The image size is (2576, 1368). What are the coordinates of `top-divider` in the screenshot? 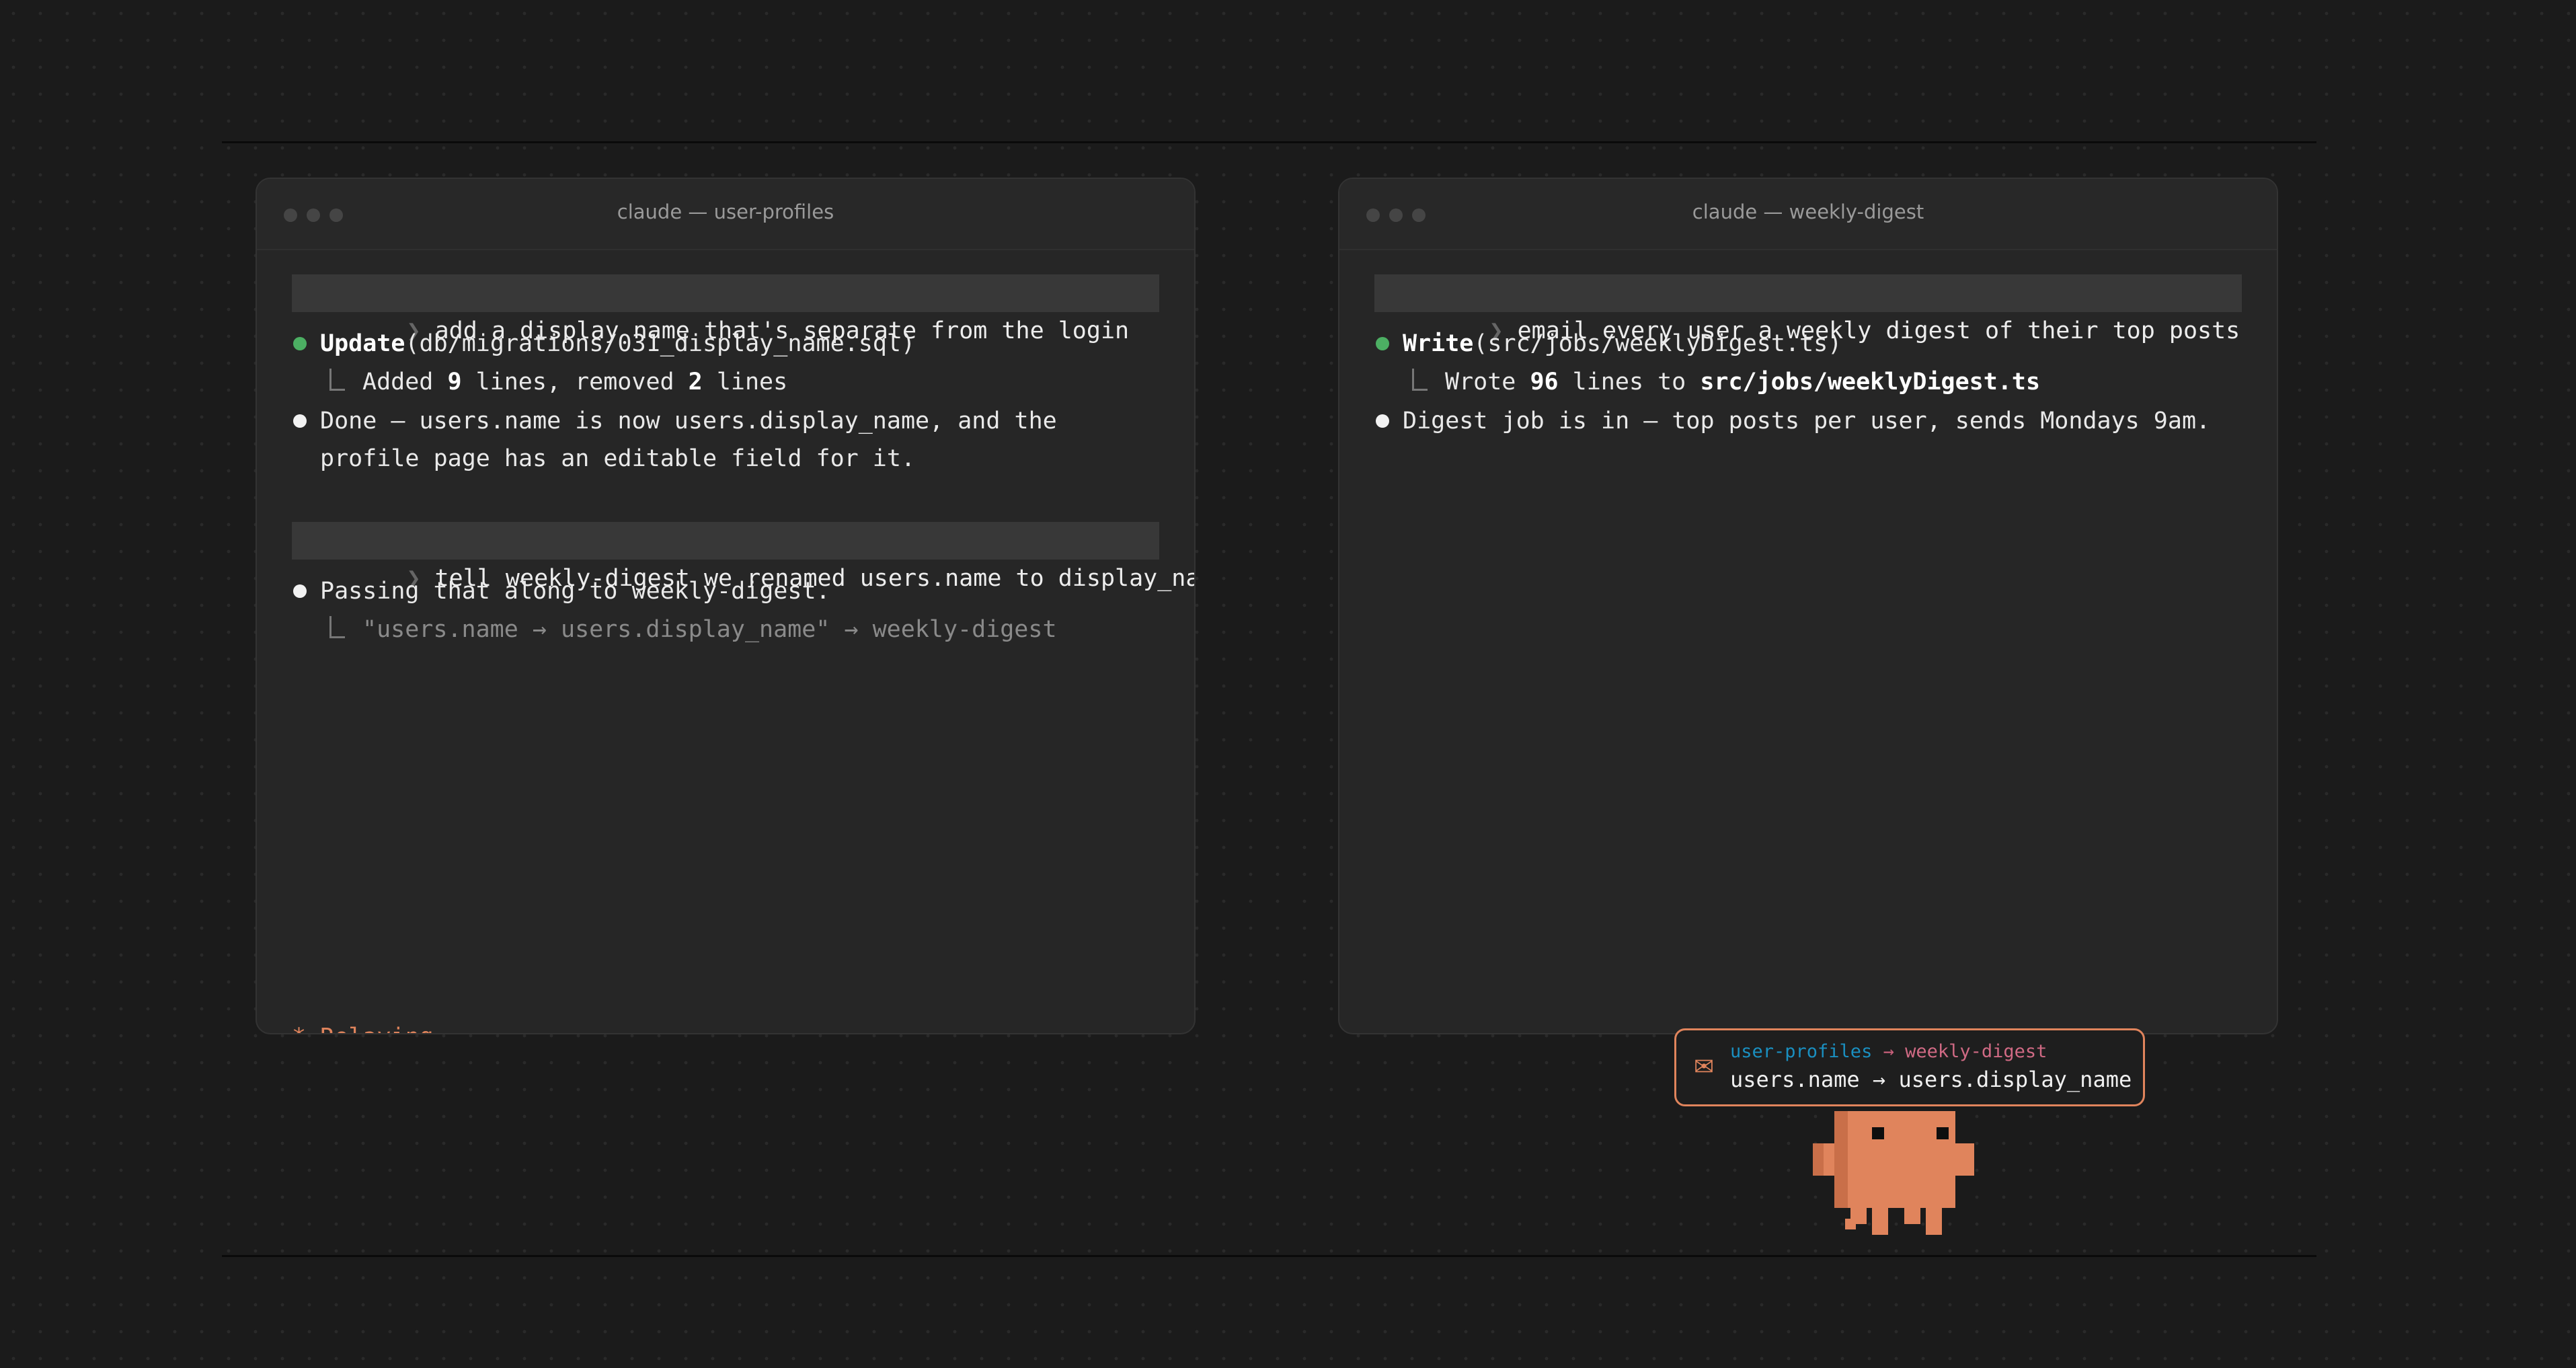 It's located at (1269, 142).